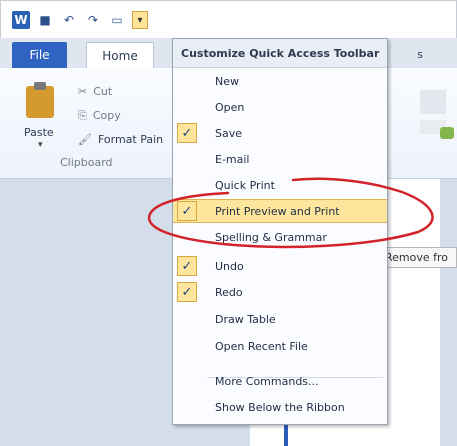 This screenshot has height=446, width=457. I want to click on copy-icon: ⎘, so click(82, 115).